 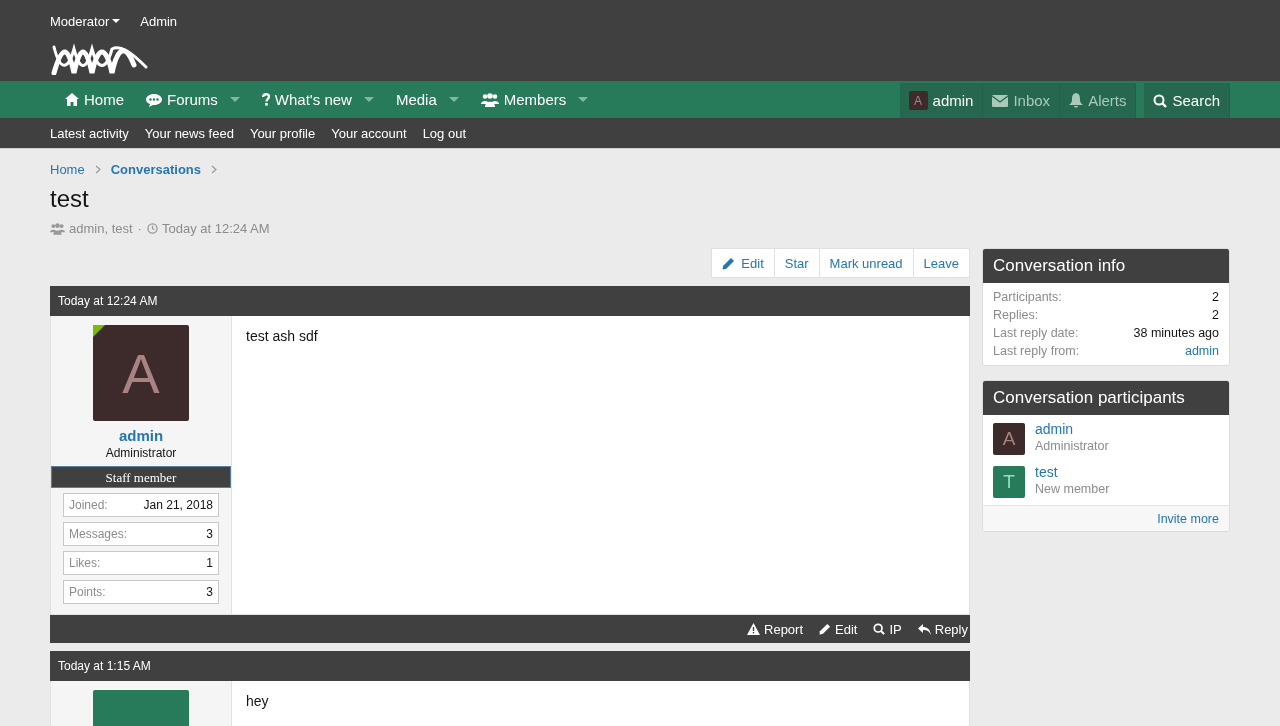 What do you see at coordinates (1022, 100) in the screenshot?
I see `nav-button: Inbox` at bounding box center [1022, 100].